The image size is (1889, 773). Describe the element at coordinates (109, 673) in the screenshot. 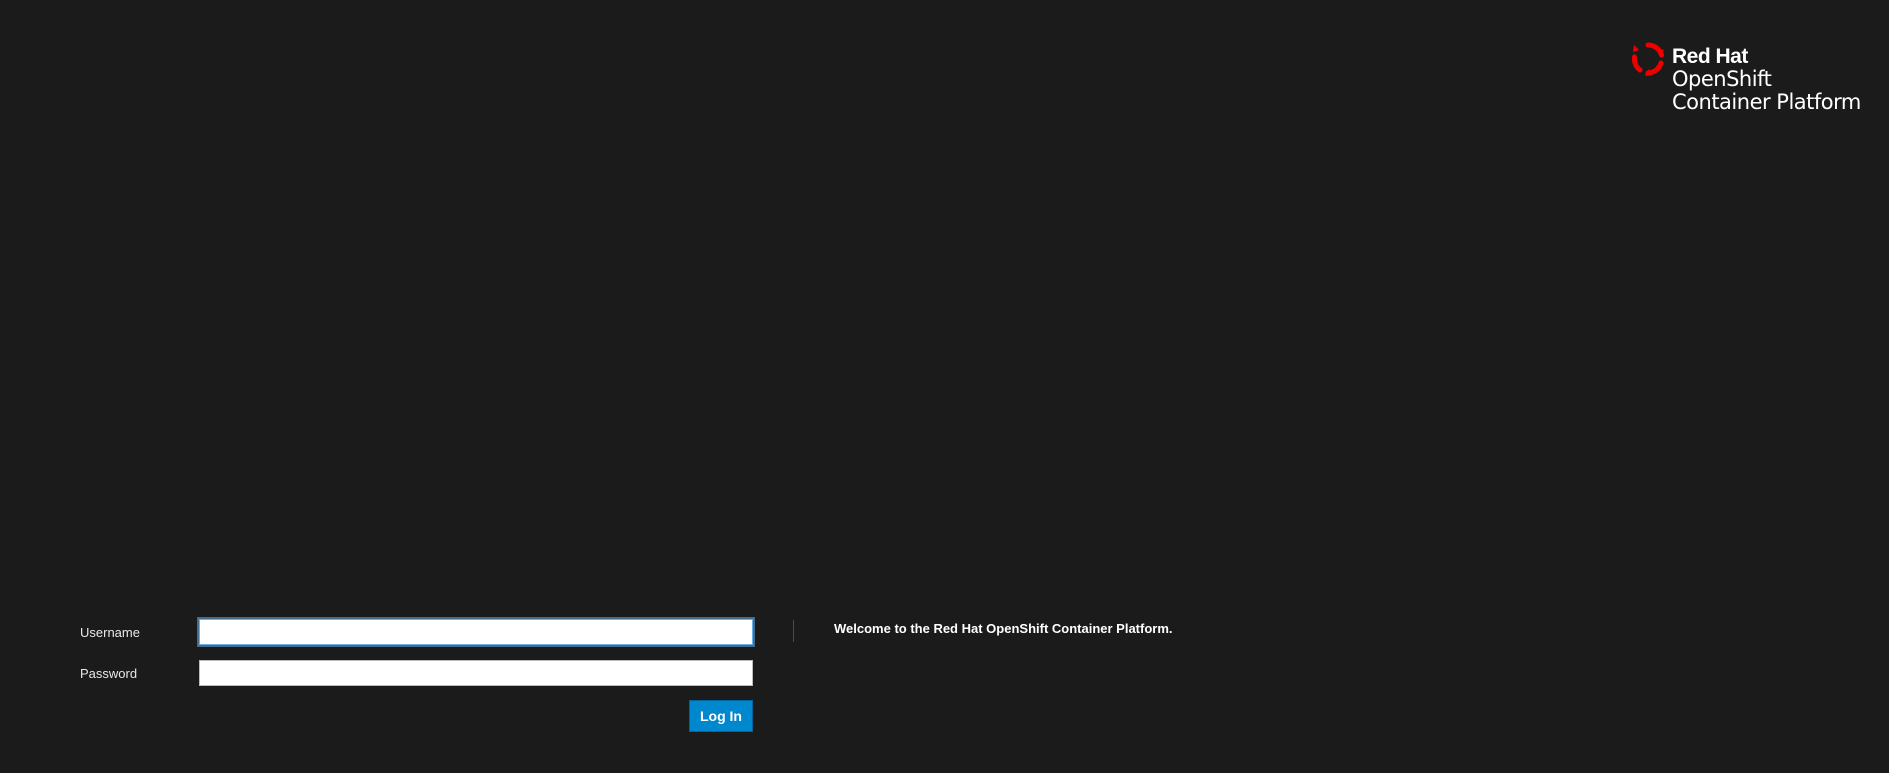

I see `password-label: Password` at that location.